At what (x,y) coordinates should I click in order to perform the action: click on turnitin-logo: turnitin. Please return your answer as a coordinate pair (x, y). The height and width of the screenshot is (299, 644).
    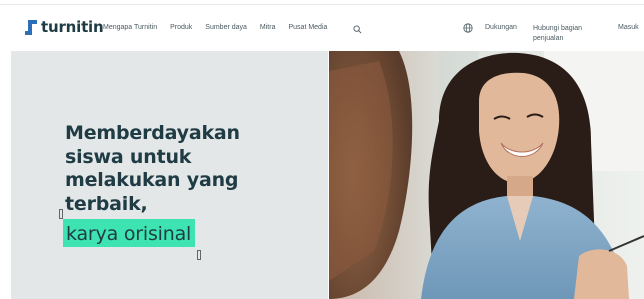
    Looking at the image, I should click on (64, 27).